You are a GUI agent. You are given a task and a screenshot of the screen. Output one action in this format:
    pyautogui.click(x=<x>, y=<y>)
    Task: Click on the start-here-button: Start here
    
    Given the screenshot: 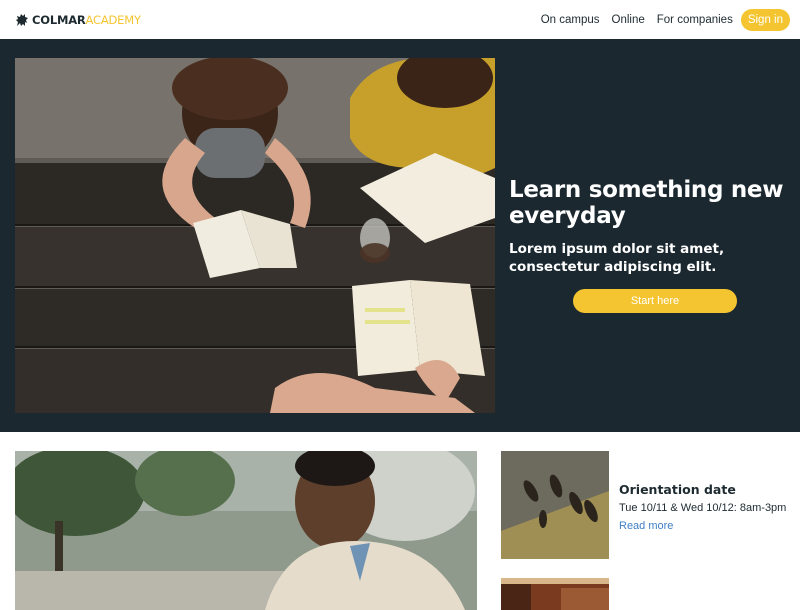 What is the action you would take?
    pyautogui.click(x=655, y=301)
    